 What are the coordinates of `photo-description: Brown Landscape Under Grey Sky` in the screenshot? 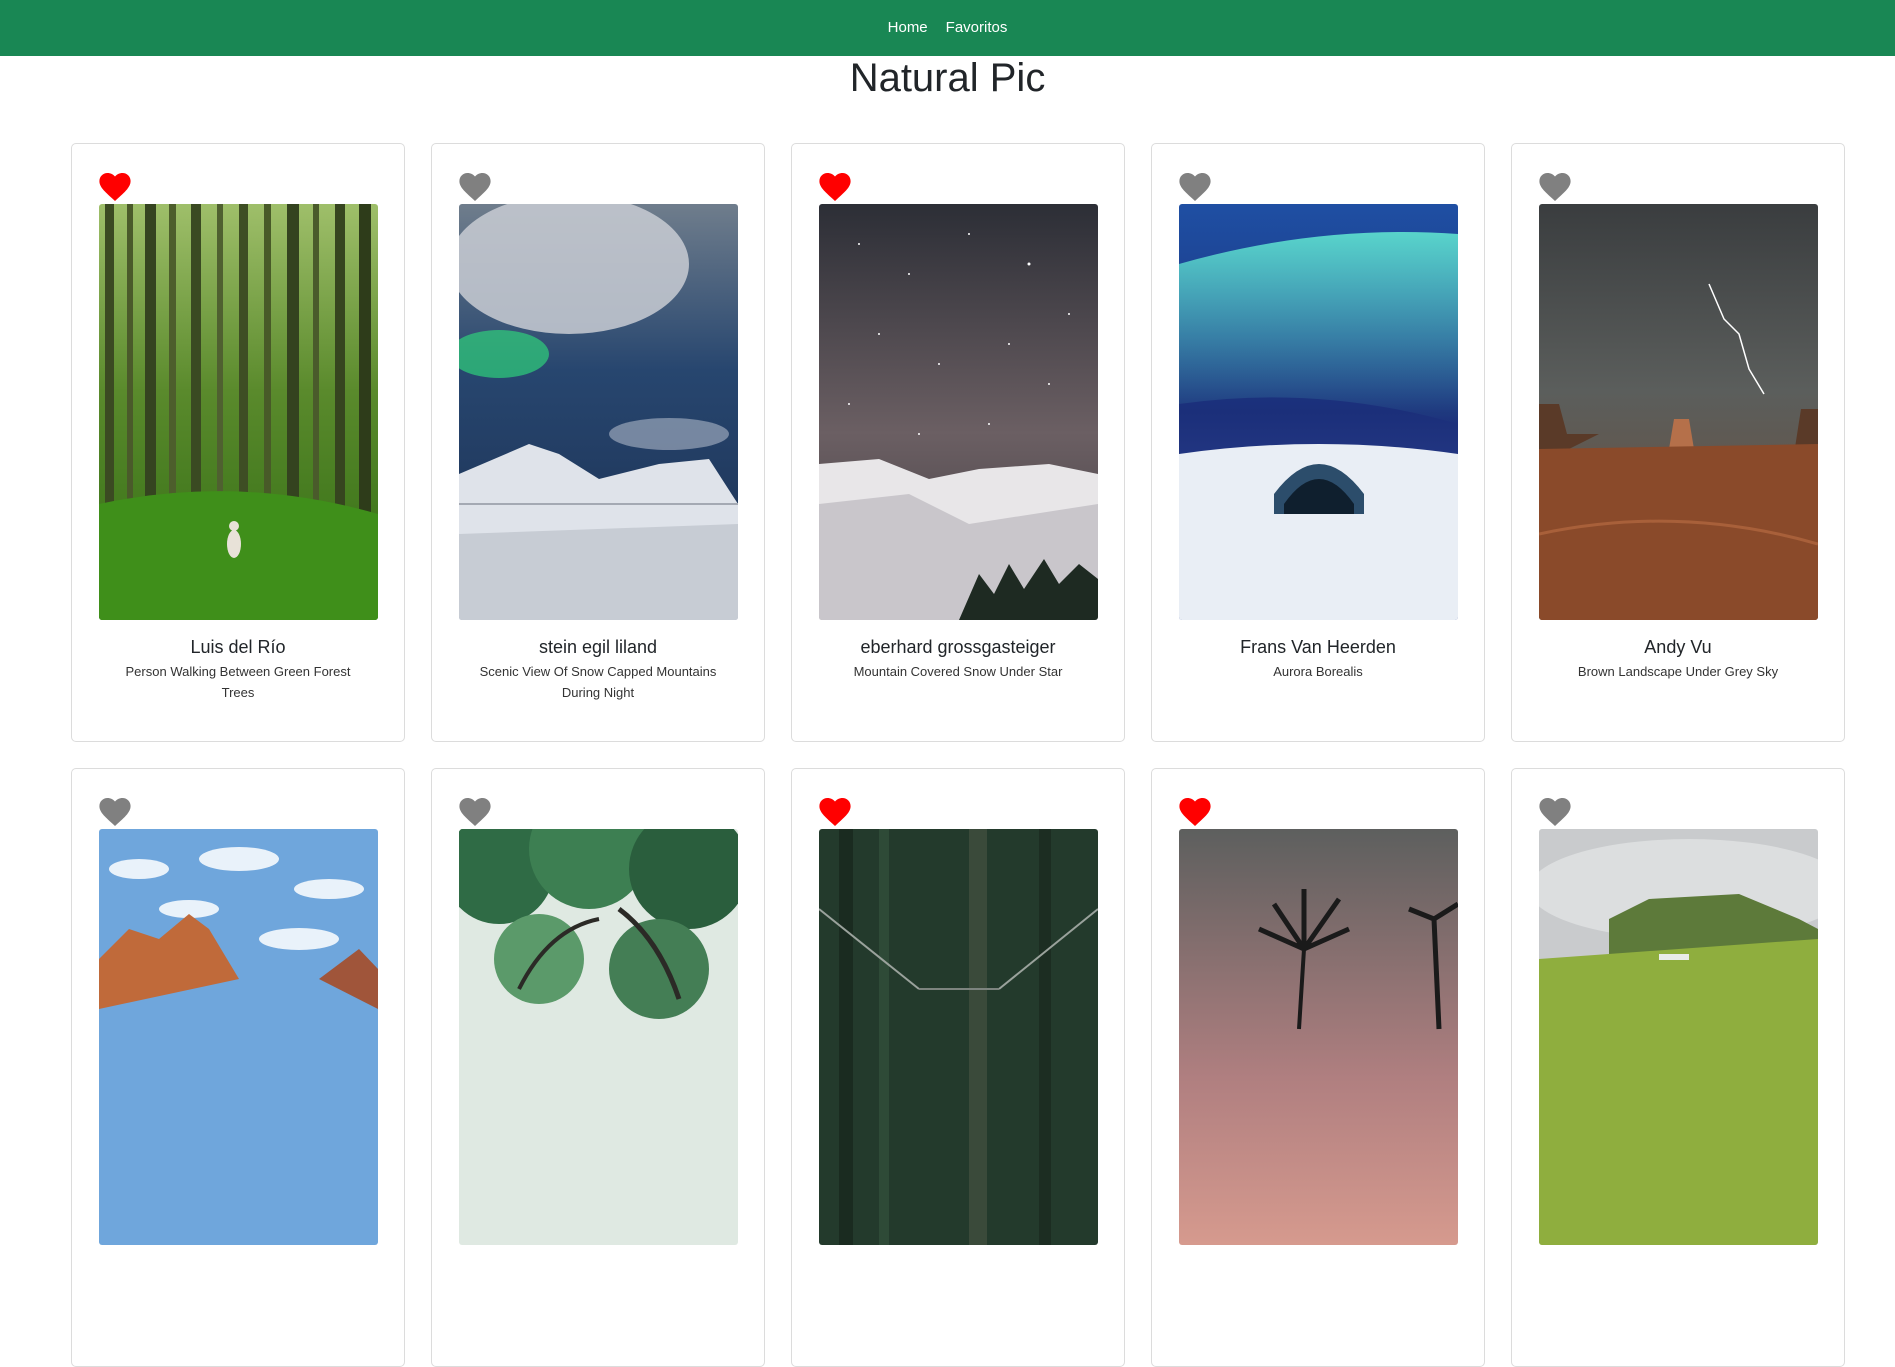 It's located at (1678, 671).